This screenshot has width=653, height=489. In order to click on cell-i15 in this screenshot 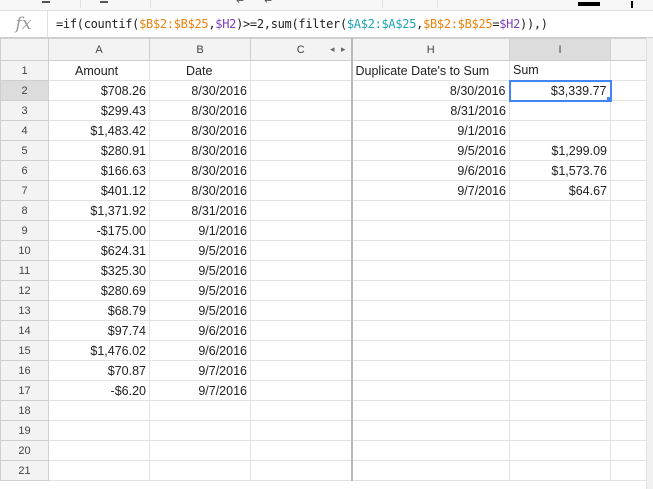, I will do `click(560, 350)`.